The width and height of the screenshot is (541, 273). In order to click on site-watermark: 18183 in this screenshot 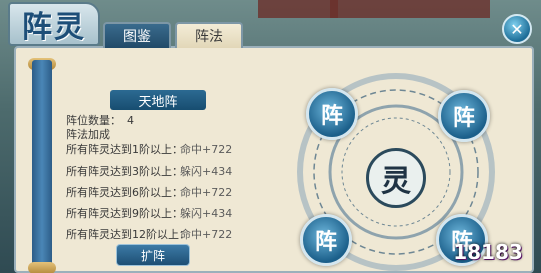, I will do `click(488, 252)`.